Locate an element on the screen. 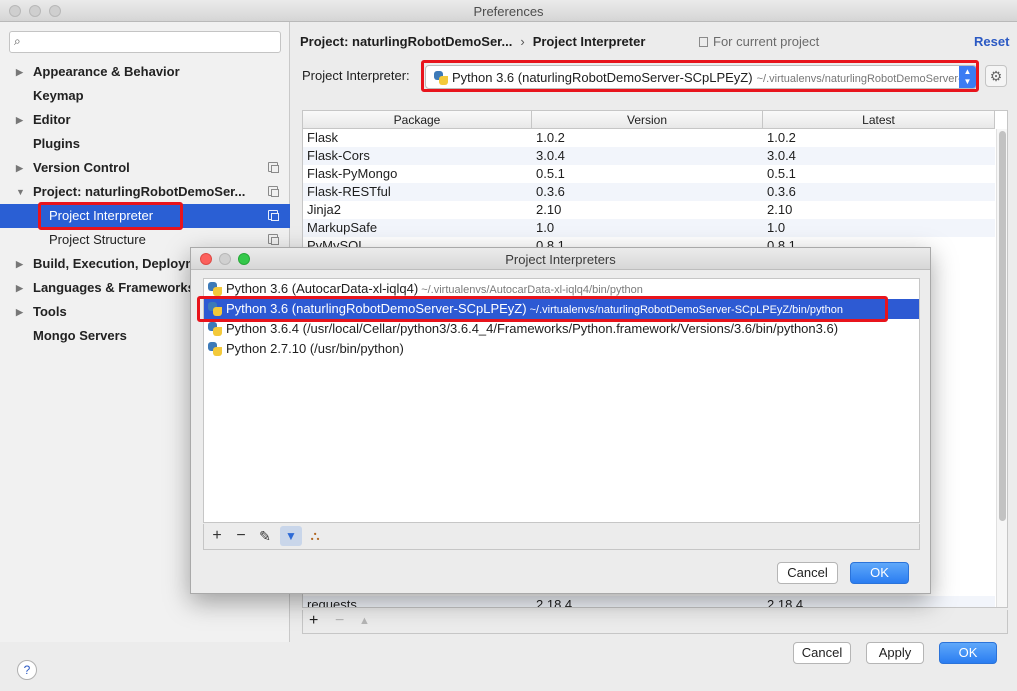 This screenshot has height=691, width=1017. packages-scrollbar is located at coordinates (1001, 368).